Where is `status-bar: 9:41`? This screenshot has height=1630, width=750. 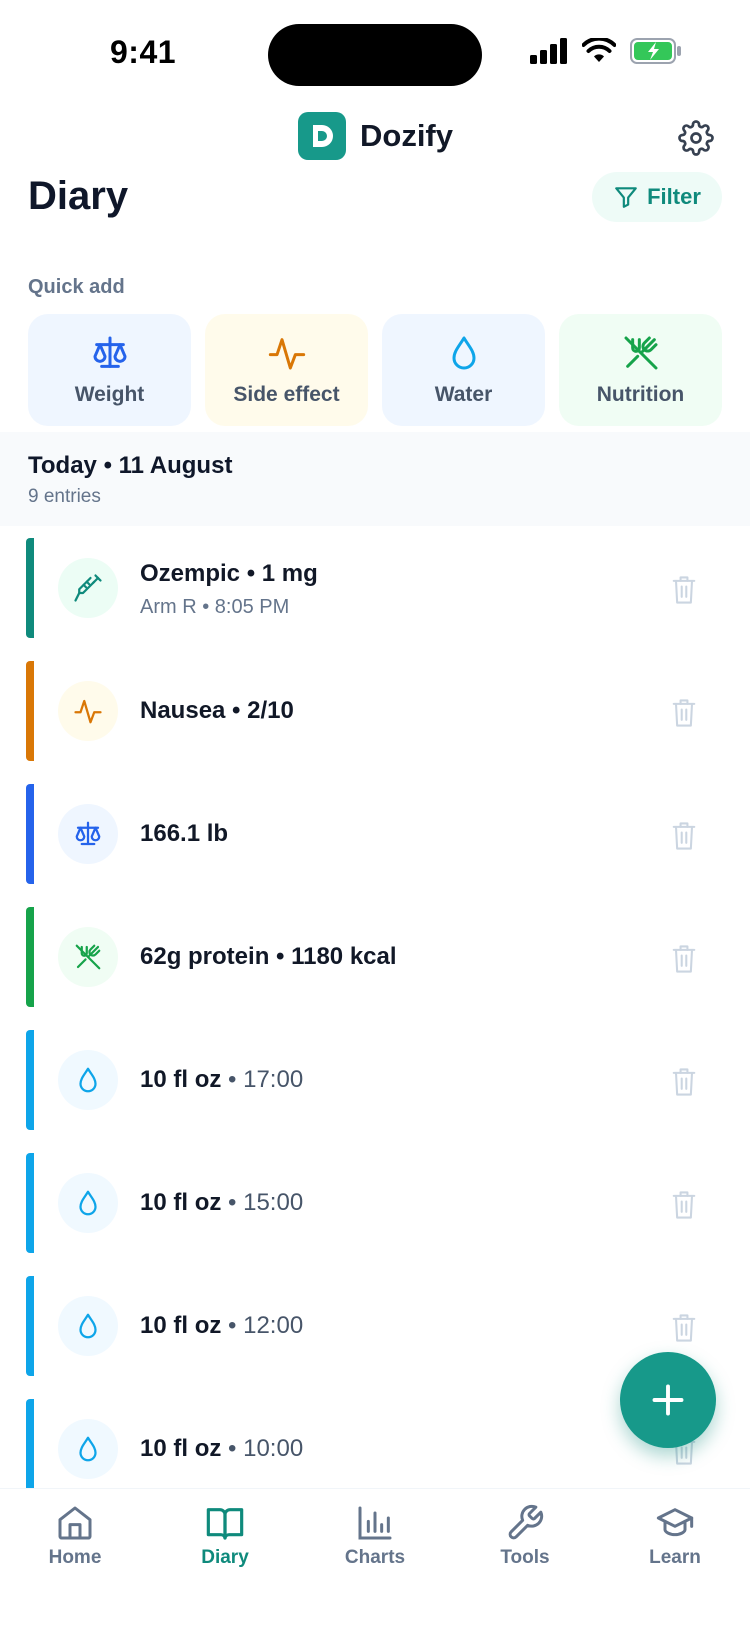
status-bar: 9:41 is located at coordinates (375, 50).